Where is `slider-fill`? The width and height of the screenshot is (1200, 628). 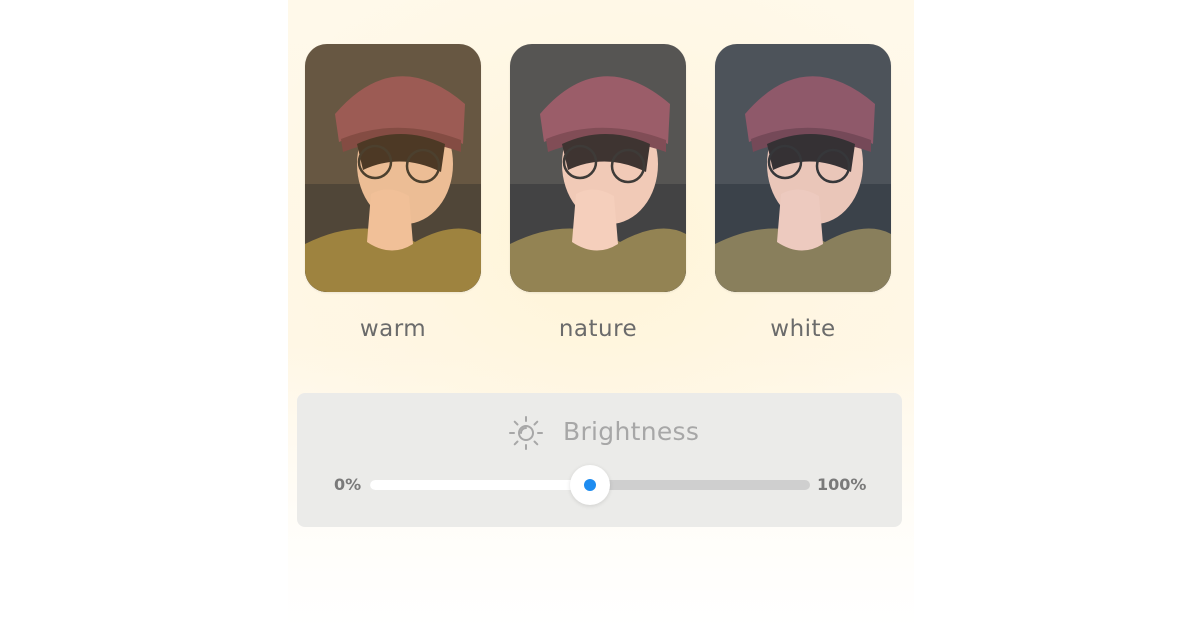 slider-fill is located at coordinates (480, 485).